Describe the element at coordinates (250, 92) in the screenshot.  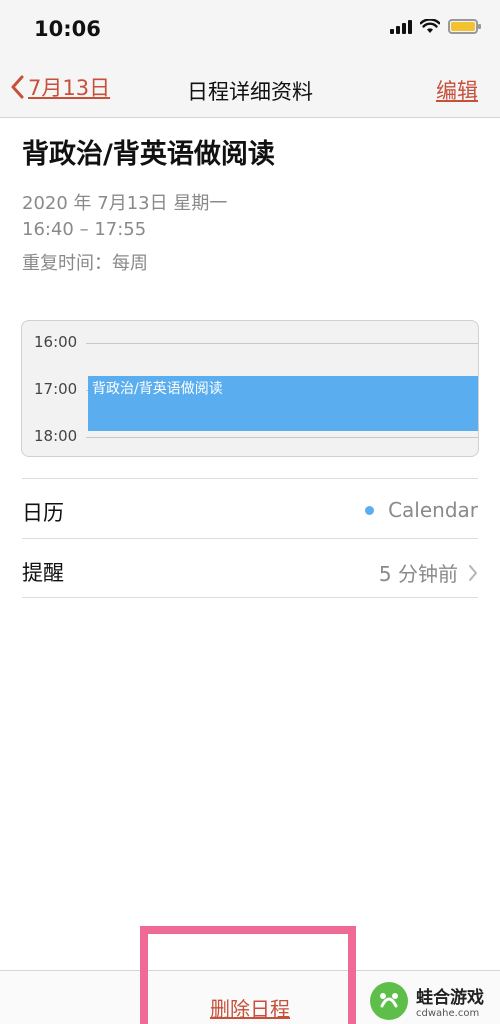
I see `page-title: 日程详细资料` at that location.